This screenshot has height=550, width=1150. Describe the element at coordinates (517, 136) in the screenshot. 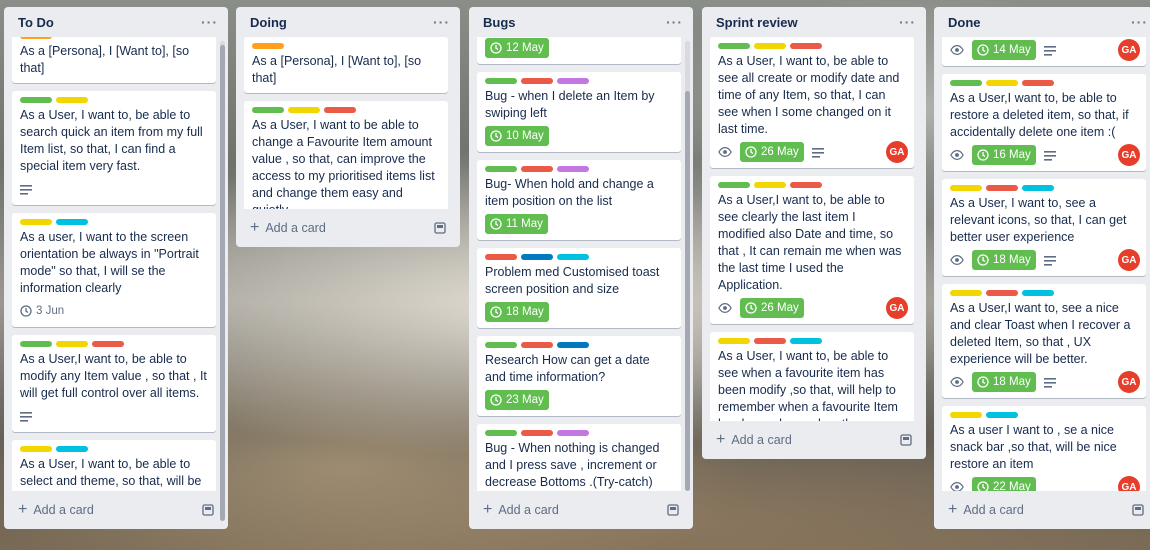

I see `due-date-badge: 10 May` at that location.